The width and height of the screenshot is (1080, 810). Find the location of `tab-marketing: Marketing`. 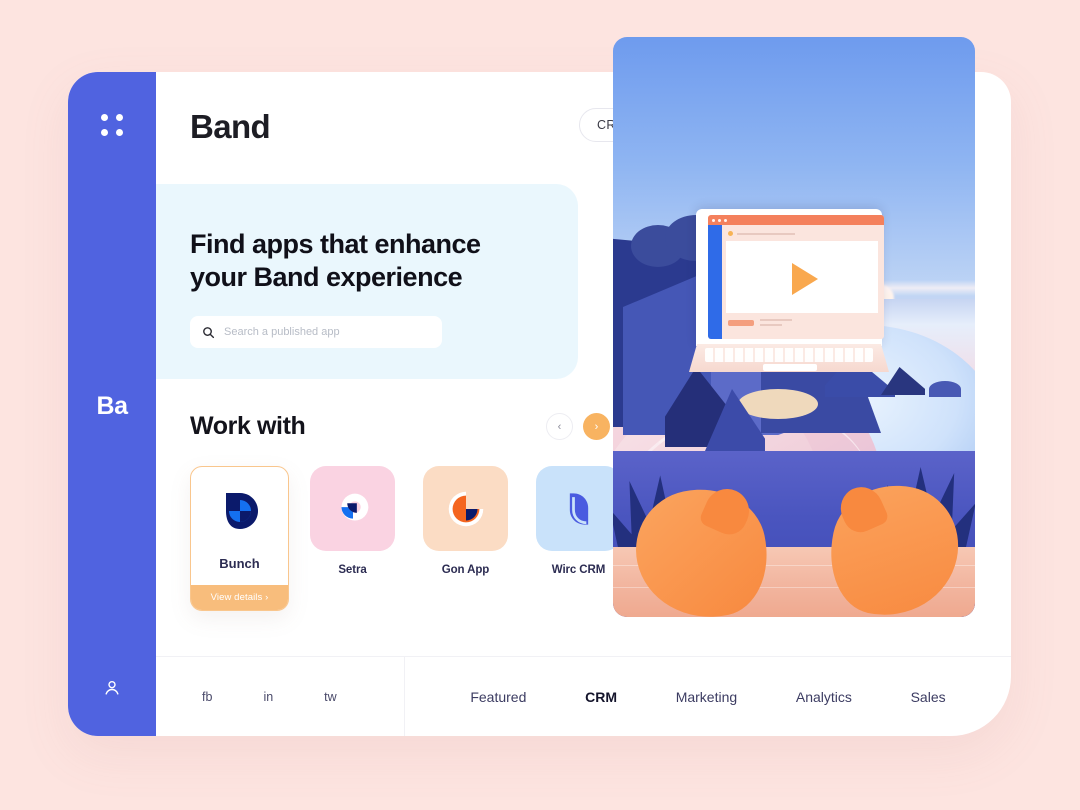

tab-marketing: Marketing is located at coordinates (706, 697).